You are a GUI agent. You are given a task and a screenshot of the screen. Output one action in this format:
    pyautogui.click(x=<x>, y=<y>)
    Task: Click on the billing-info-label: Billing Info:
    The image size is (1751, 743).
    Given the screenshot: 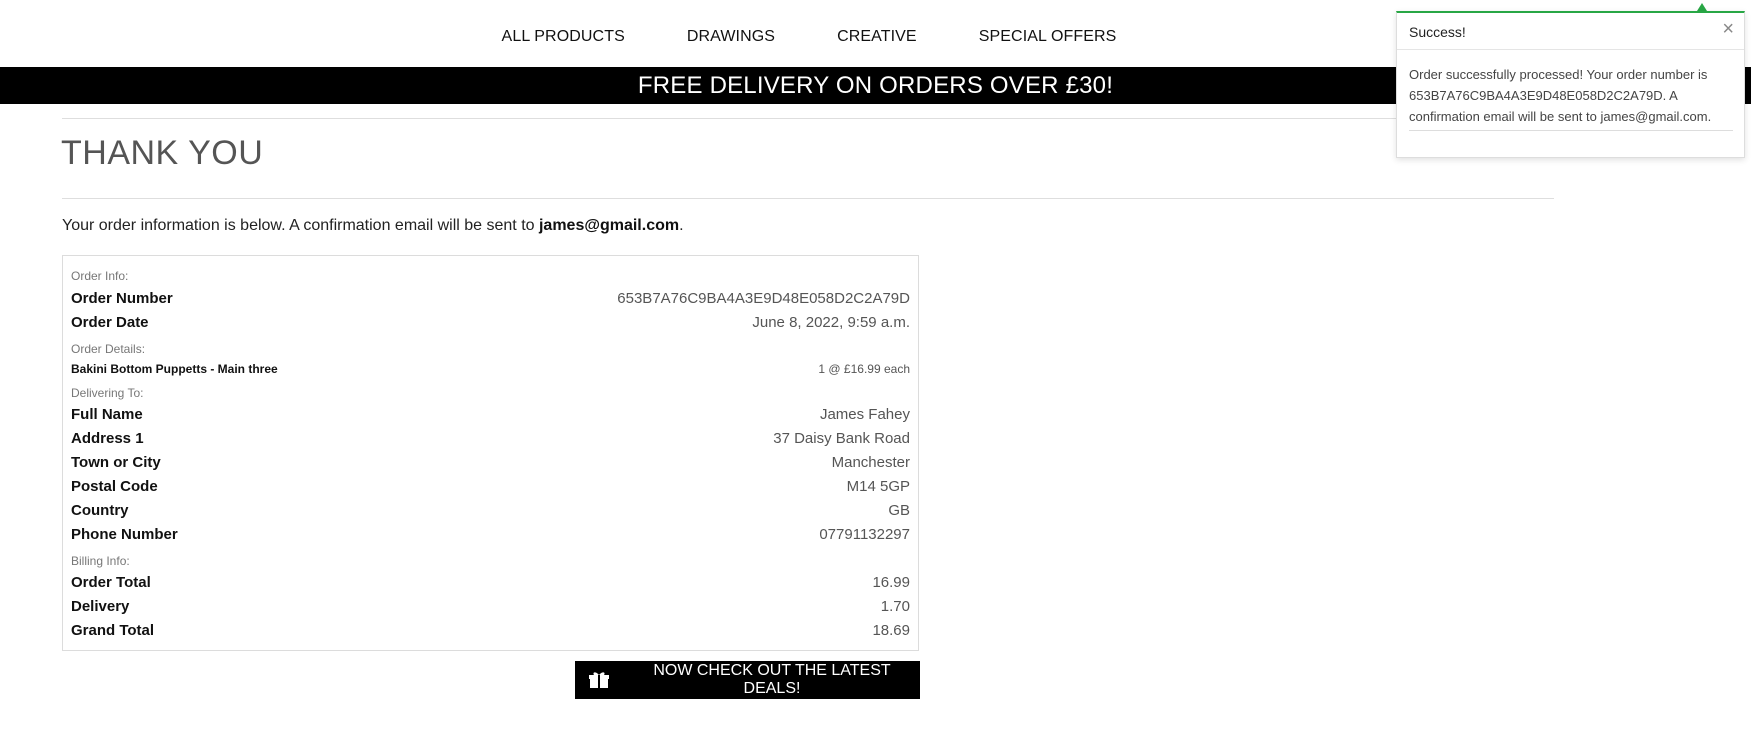 What is the action you would take?
    pyautogui.click(x=100, y=561)
    